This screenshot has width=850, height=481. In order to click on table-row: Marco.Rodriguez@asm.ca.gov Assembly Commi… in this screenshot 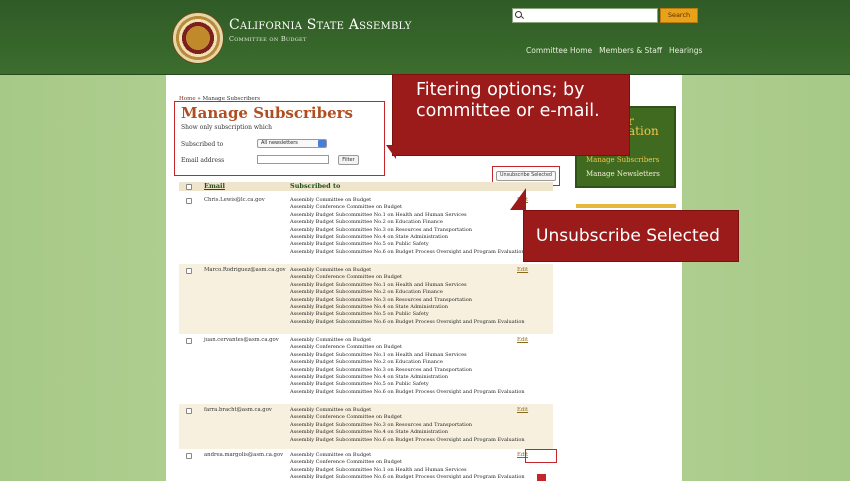, I will do `click(366, 299)`.